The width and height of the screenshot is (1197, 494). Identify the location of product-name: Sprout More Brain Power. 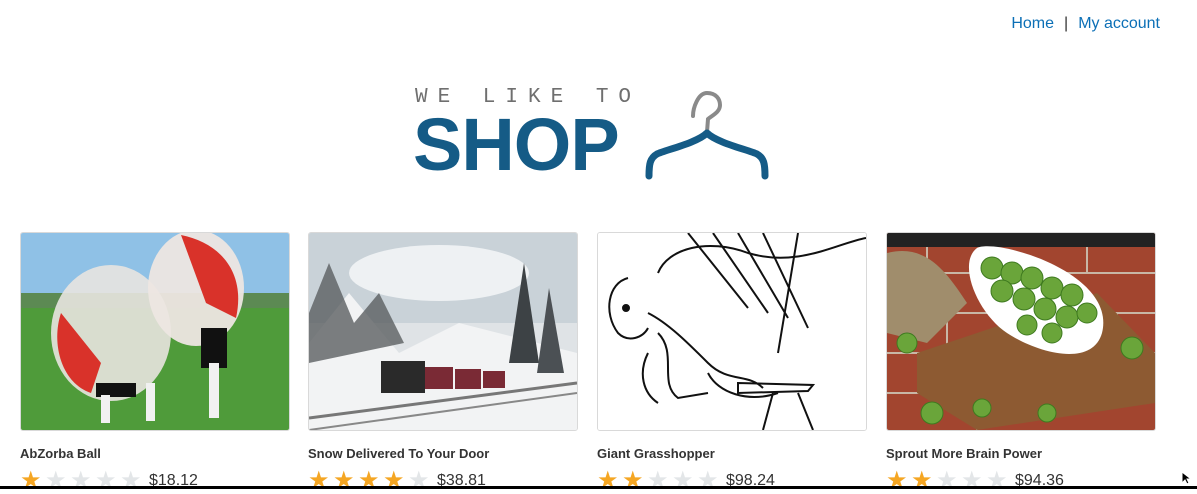
(1021, 453).